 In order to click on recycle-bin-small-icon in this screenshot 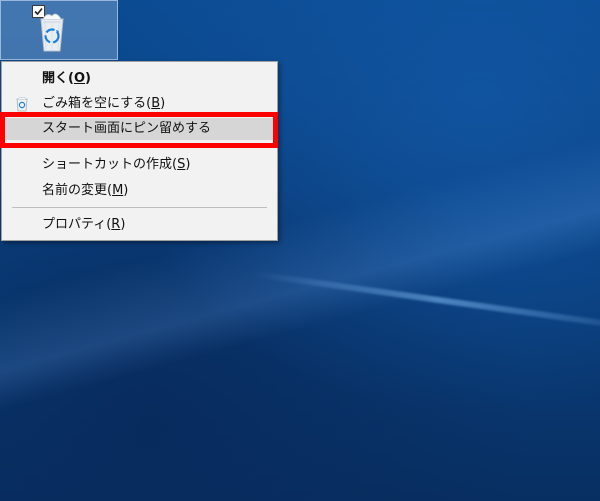, I will do `click(22, 104)`.